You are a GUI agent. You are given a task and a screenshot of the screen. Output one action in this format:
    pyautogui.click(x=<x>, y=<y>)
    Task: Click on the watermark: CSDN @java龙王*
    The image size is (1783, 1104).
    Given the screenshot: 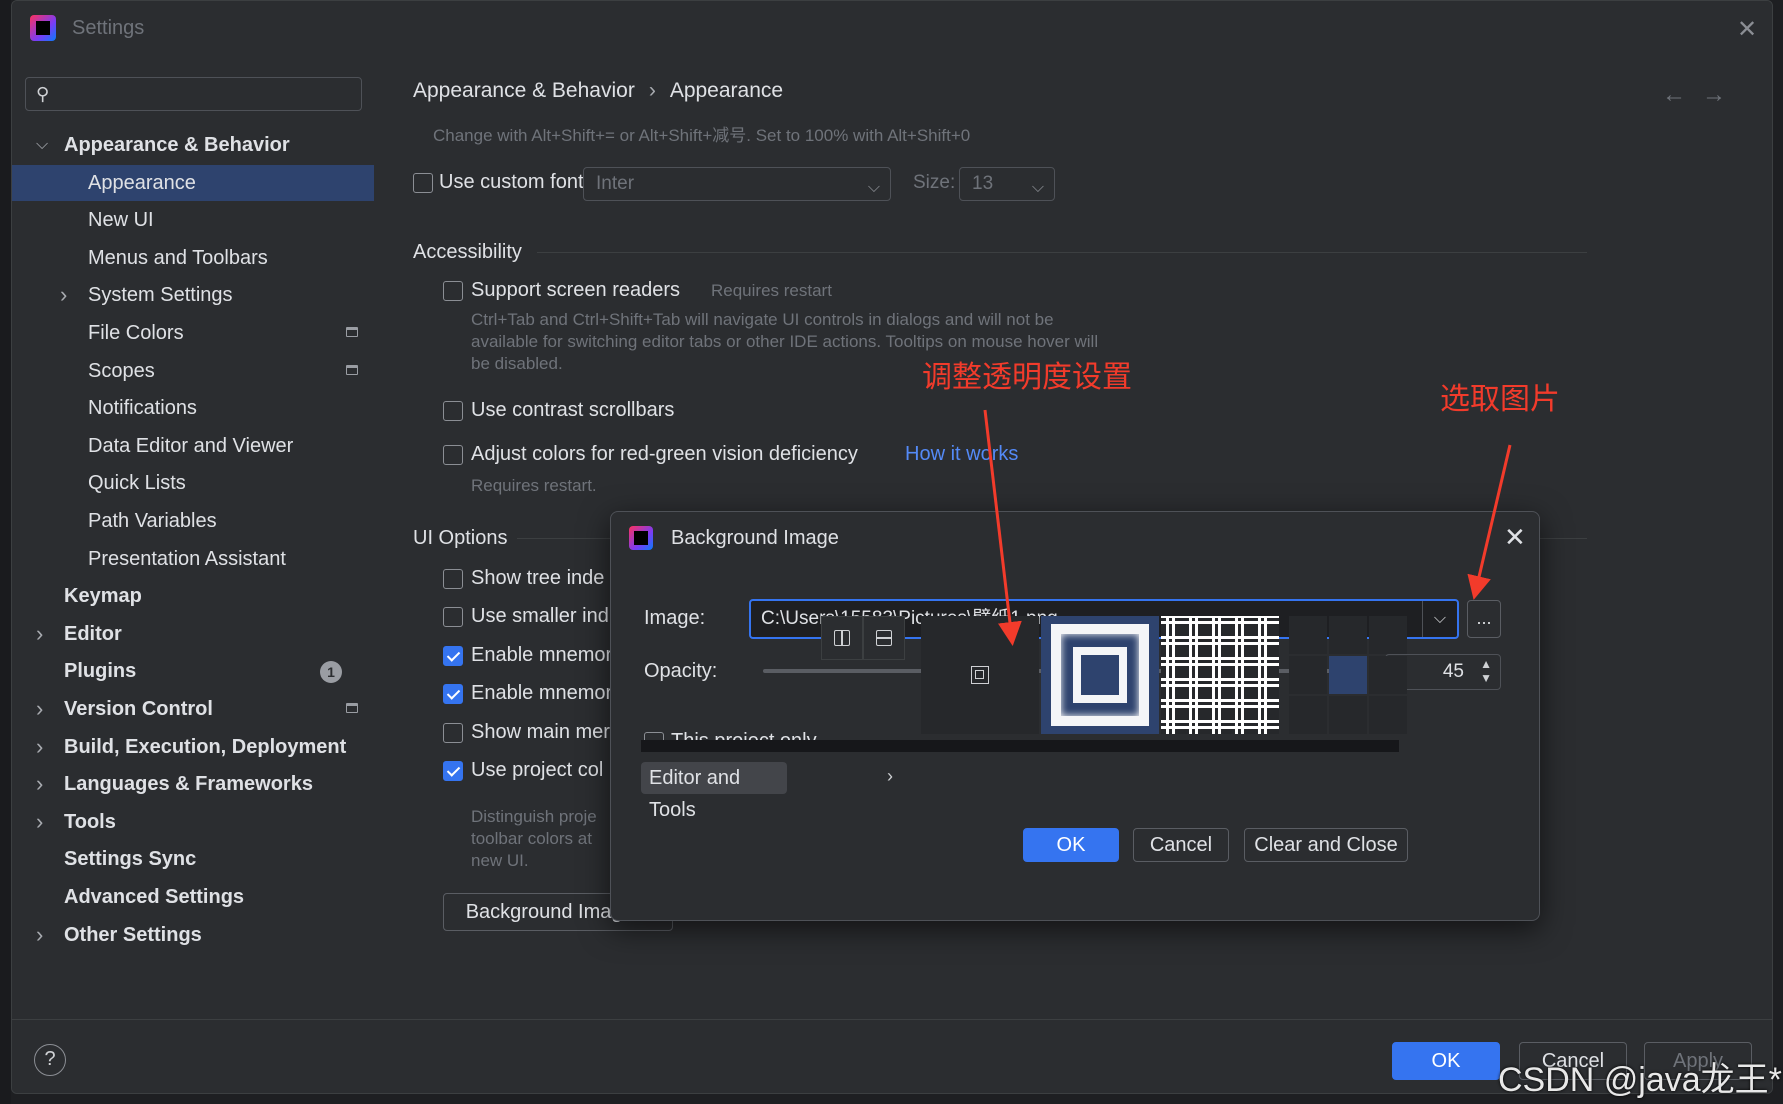 What is the action you would take?
    pyautogui.click(x=1640, y=1080)
    